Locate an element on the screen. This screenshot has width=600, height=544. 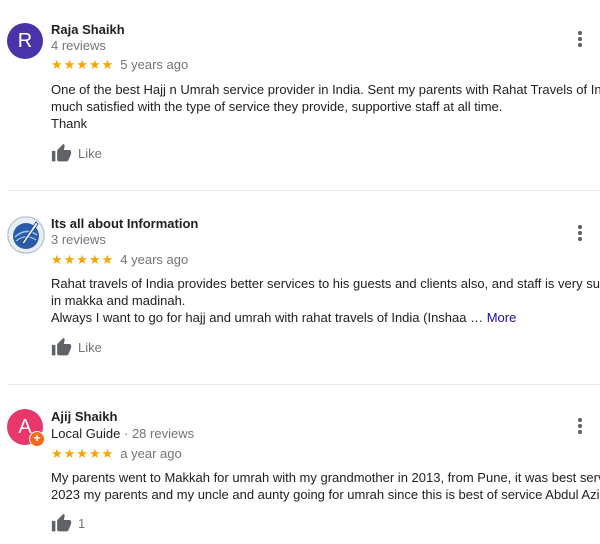
star-rating: ★★★★★ 4 years ago is located at coordinates (119, 260).